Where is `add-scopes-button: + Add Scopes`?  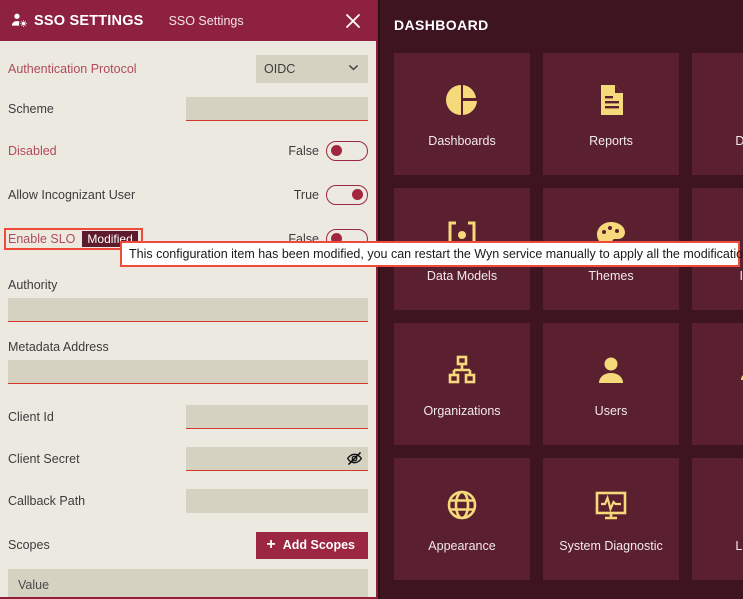 add-scopes-button: + Add Scopes is located at coordinates (312, 545).